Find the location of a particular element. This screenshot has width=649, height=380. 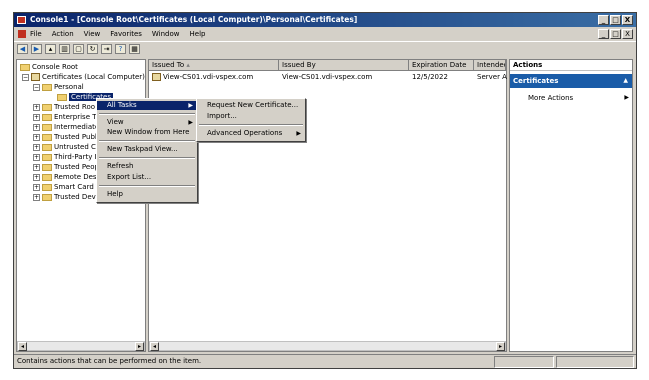

menu-item-new-window: New Window from Here is located at coordinates (147, 132).